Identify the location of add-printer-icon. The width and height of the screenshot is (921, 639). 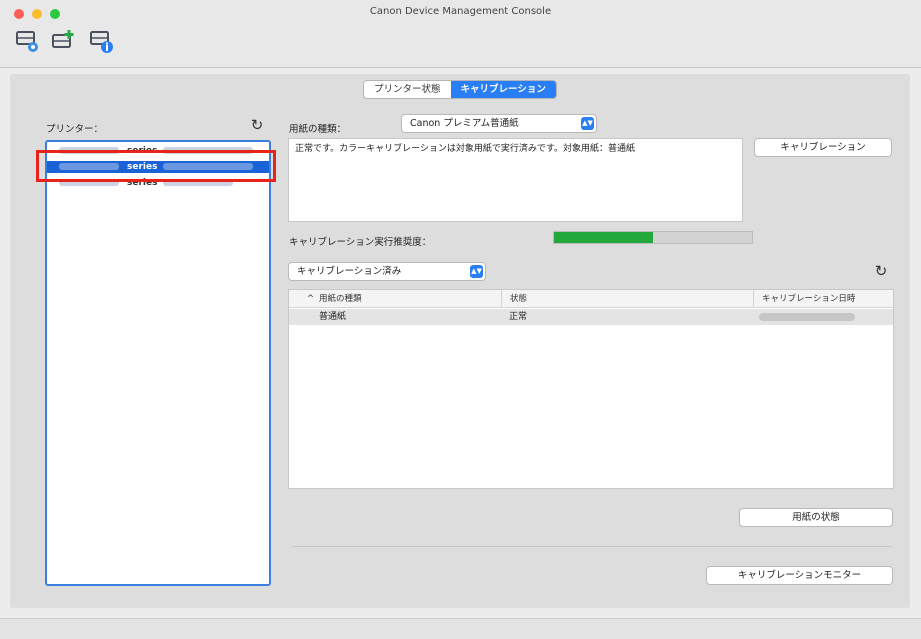
(63, 42).